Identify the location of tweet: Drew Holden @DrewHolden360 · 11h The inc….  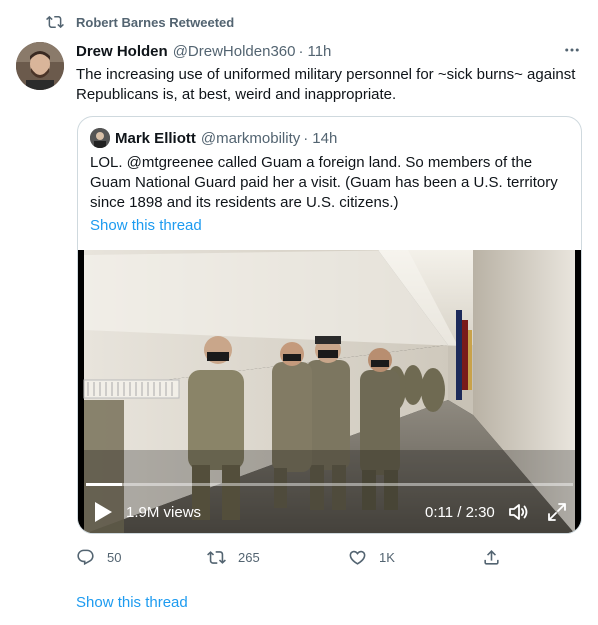
(331, 72).